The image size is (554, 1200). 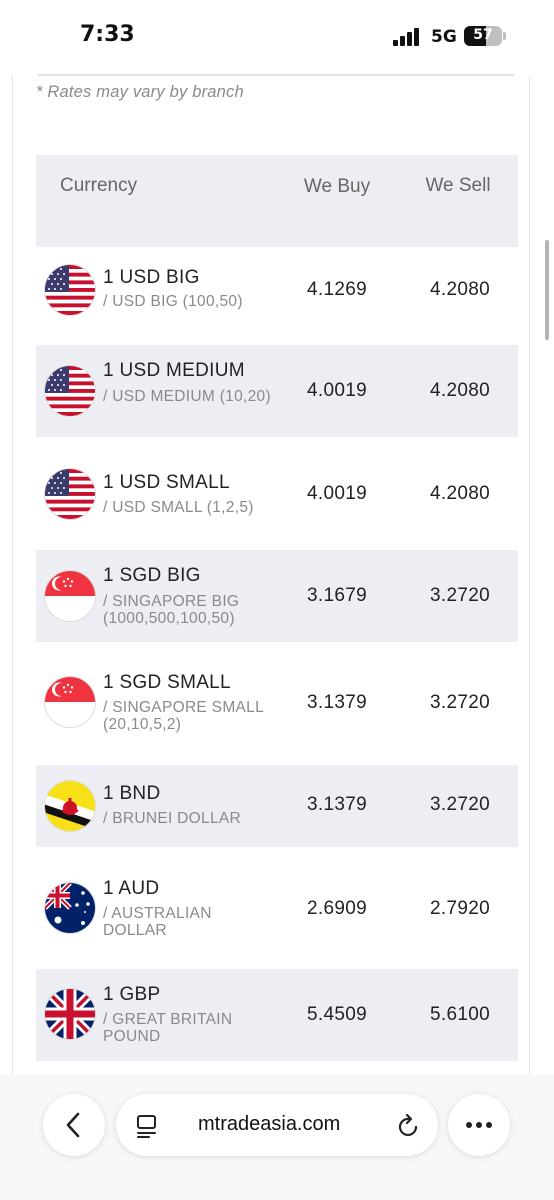 I want to click on battery-percent: 57, so click(x=483, y=35).